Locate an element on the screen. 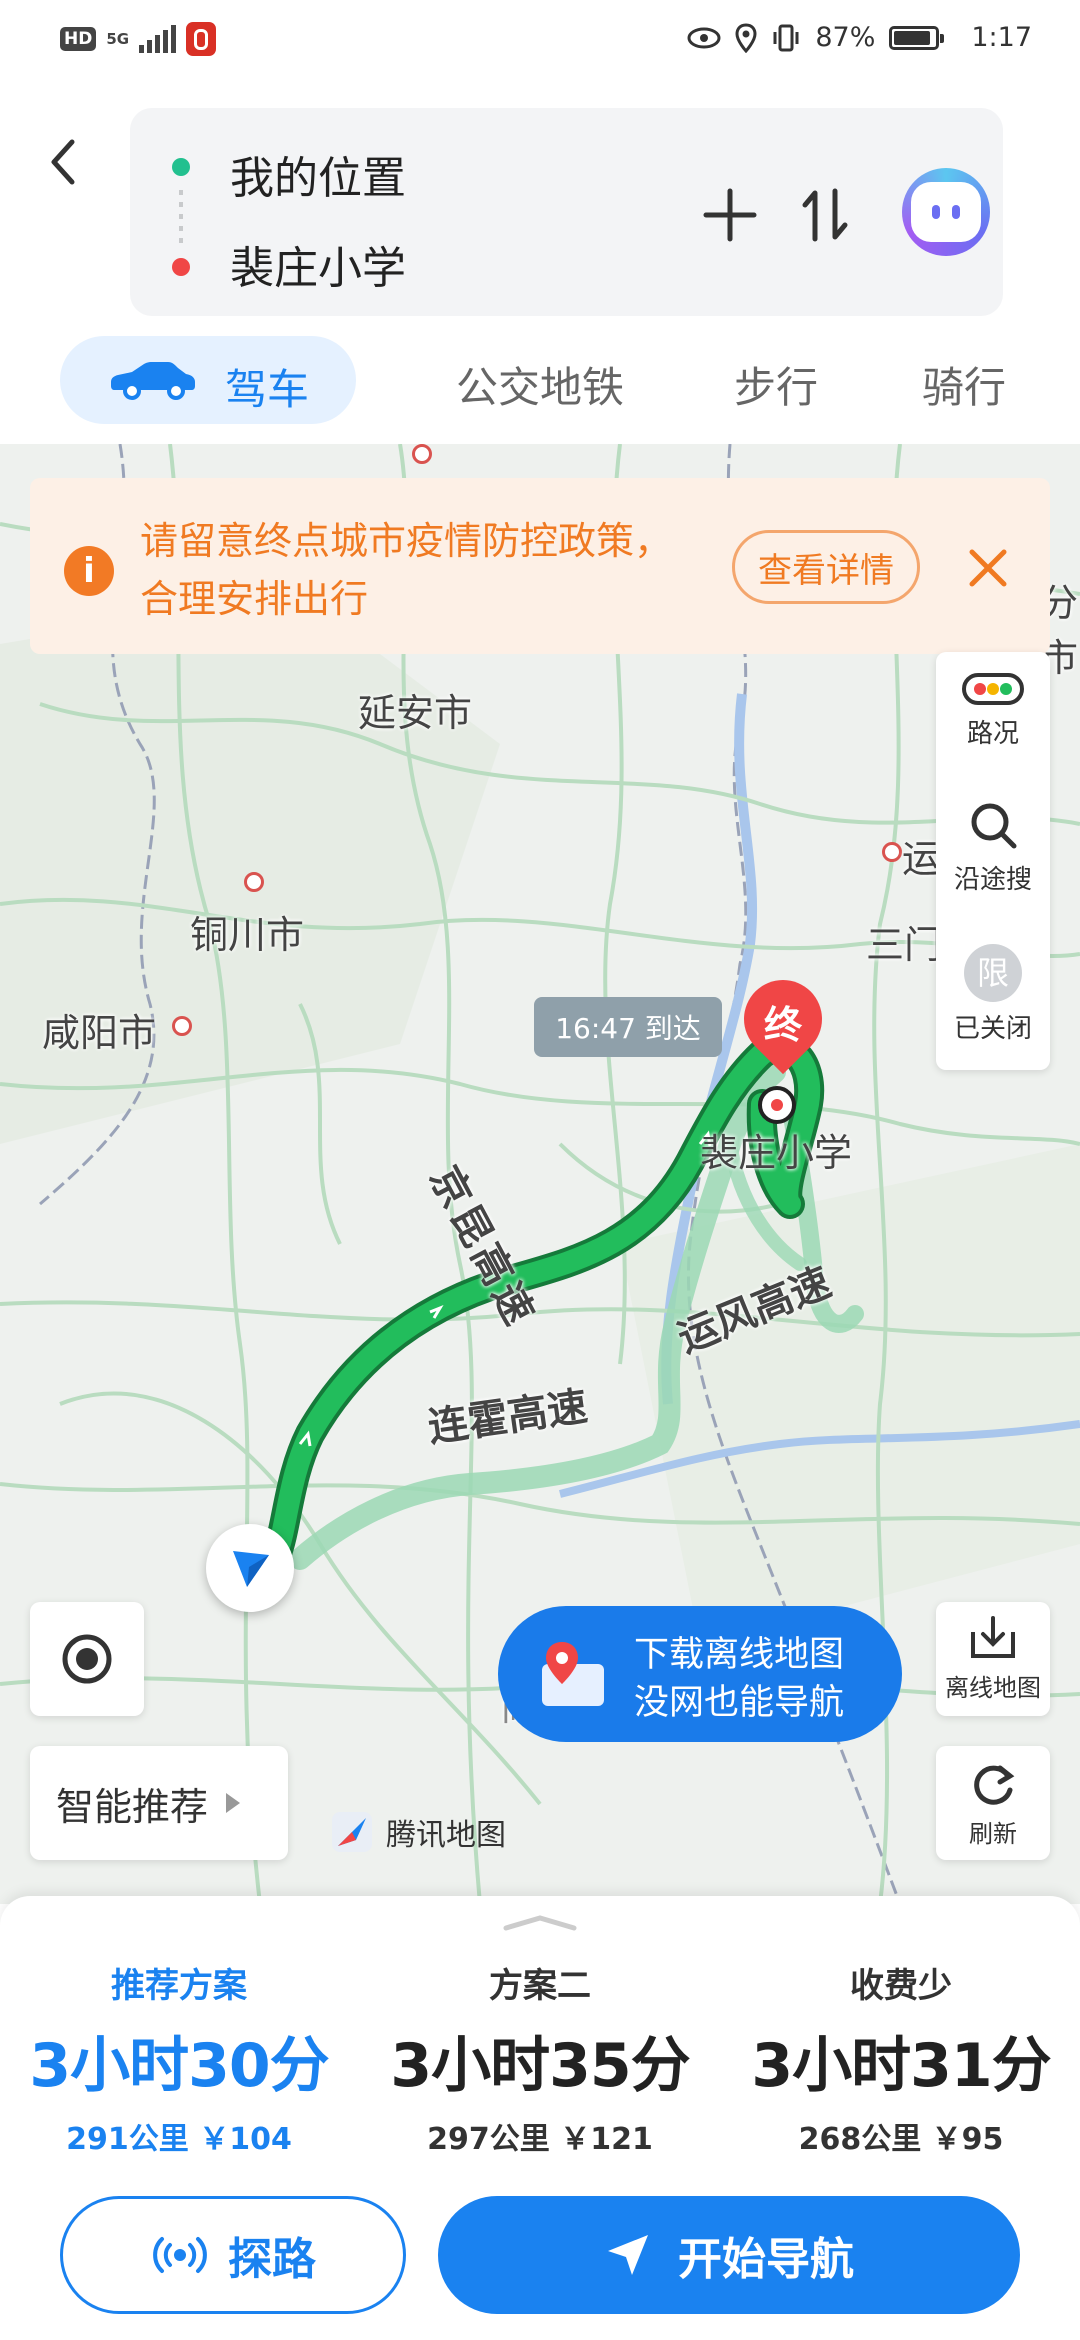  microphone-icon is located at coordinates (201, 39).